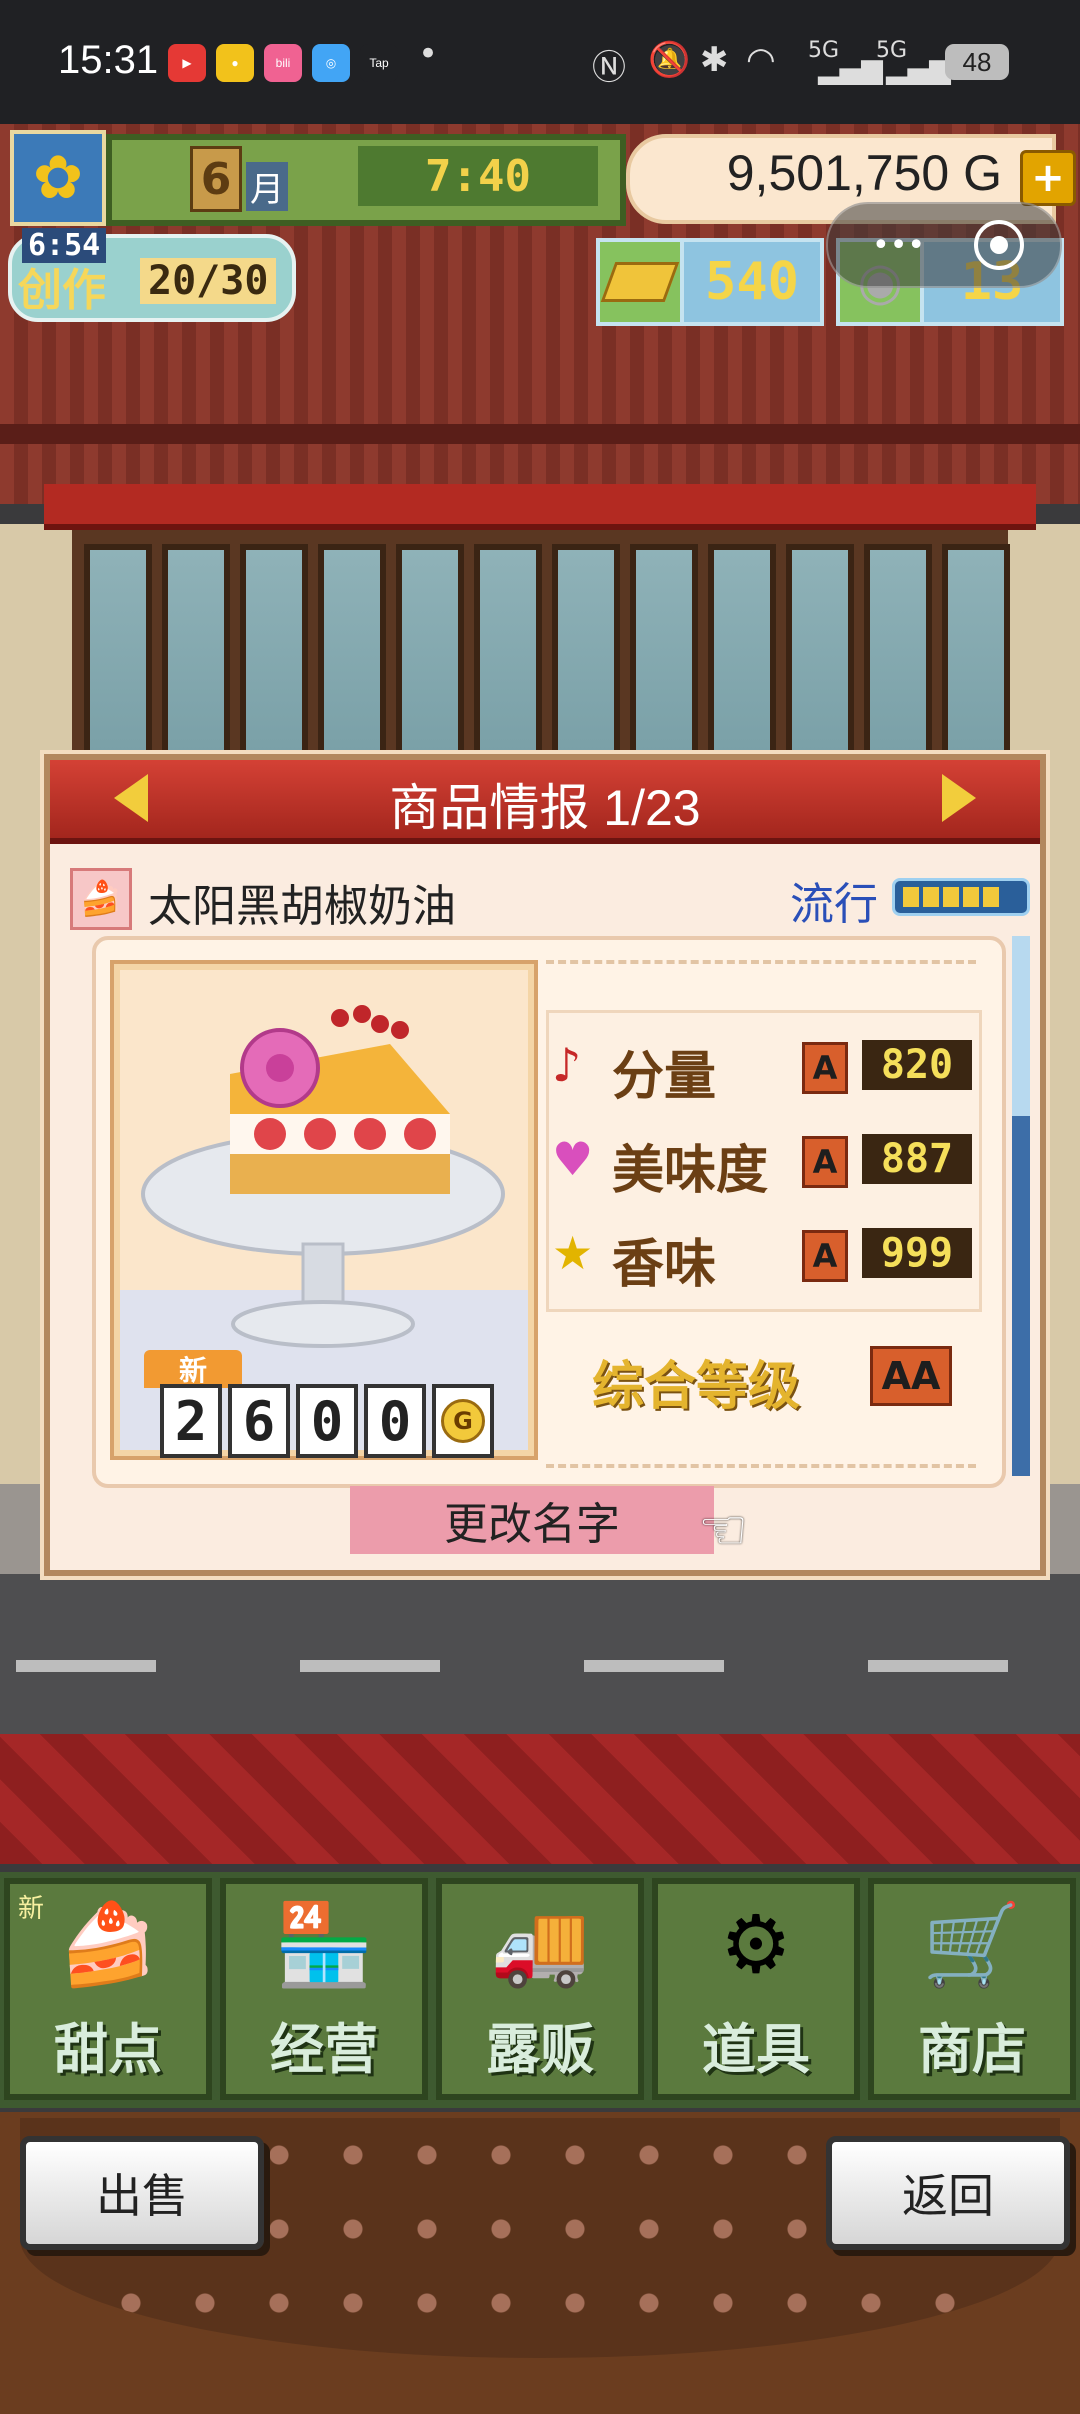 Image resolution: width=1080 pixels, height=2414 pixels. Describe the element at coordinates (463, 1421) in the screenshot. I see `gold-coin-icon: G` at that location.